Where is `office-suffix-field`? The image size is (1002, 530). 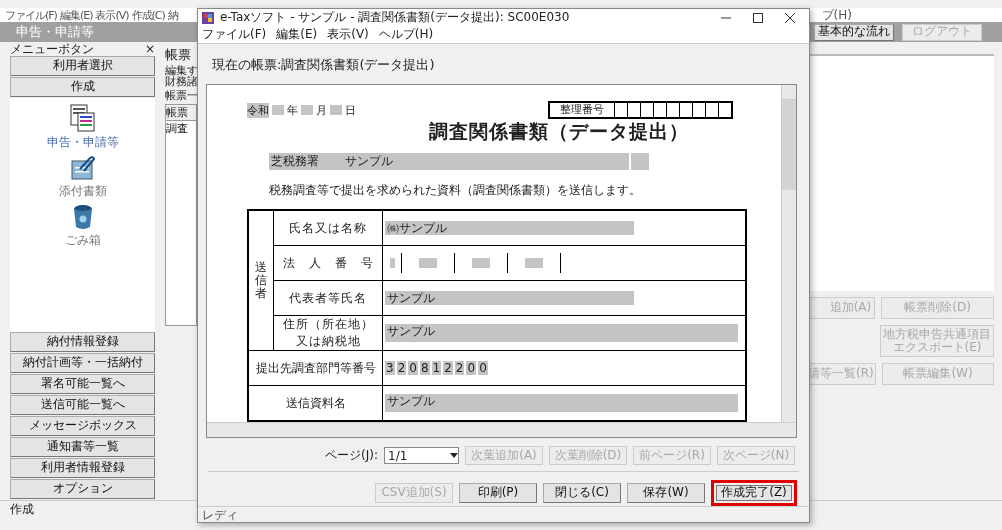
office-suffix-field is located at coordinates (640, 161).